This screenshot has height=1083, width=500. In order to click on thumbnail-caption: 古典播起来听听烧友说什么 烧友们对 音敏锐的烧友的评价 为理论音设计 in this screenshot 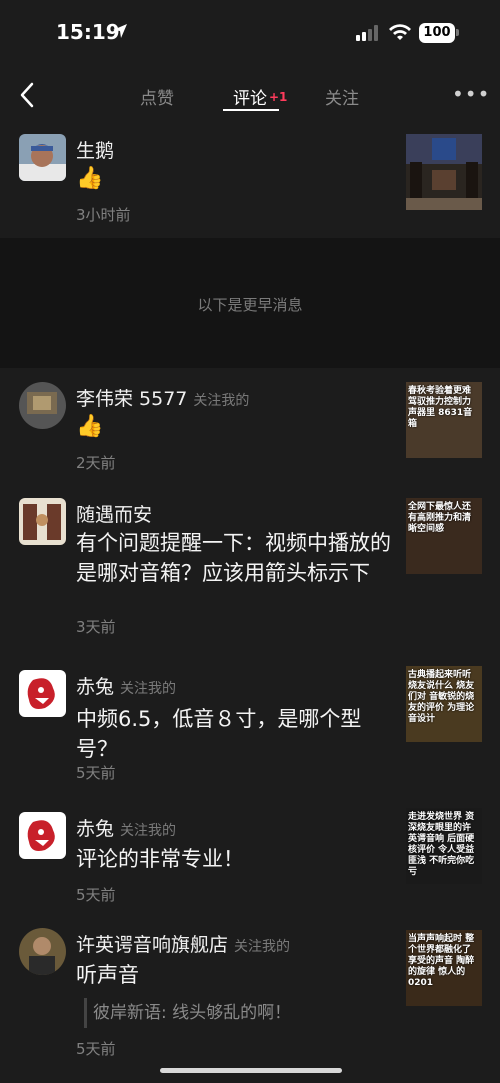, I will do `click(441, 697)`.